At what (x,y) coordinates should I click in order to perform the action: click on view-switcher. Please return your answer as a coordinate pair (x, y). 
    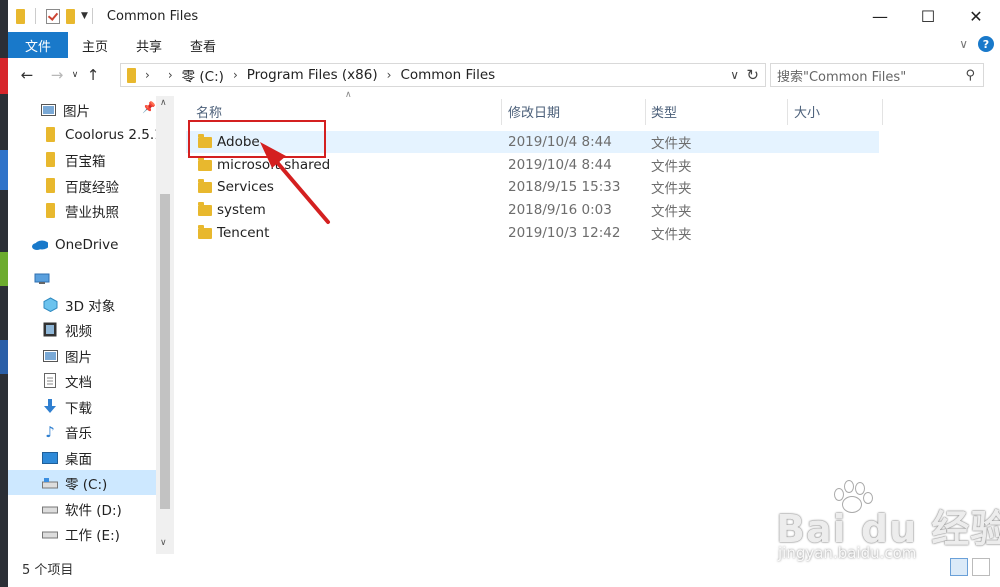
    Looking at the image, I should click on (970, 567).